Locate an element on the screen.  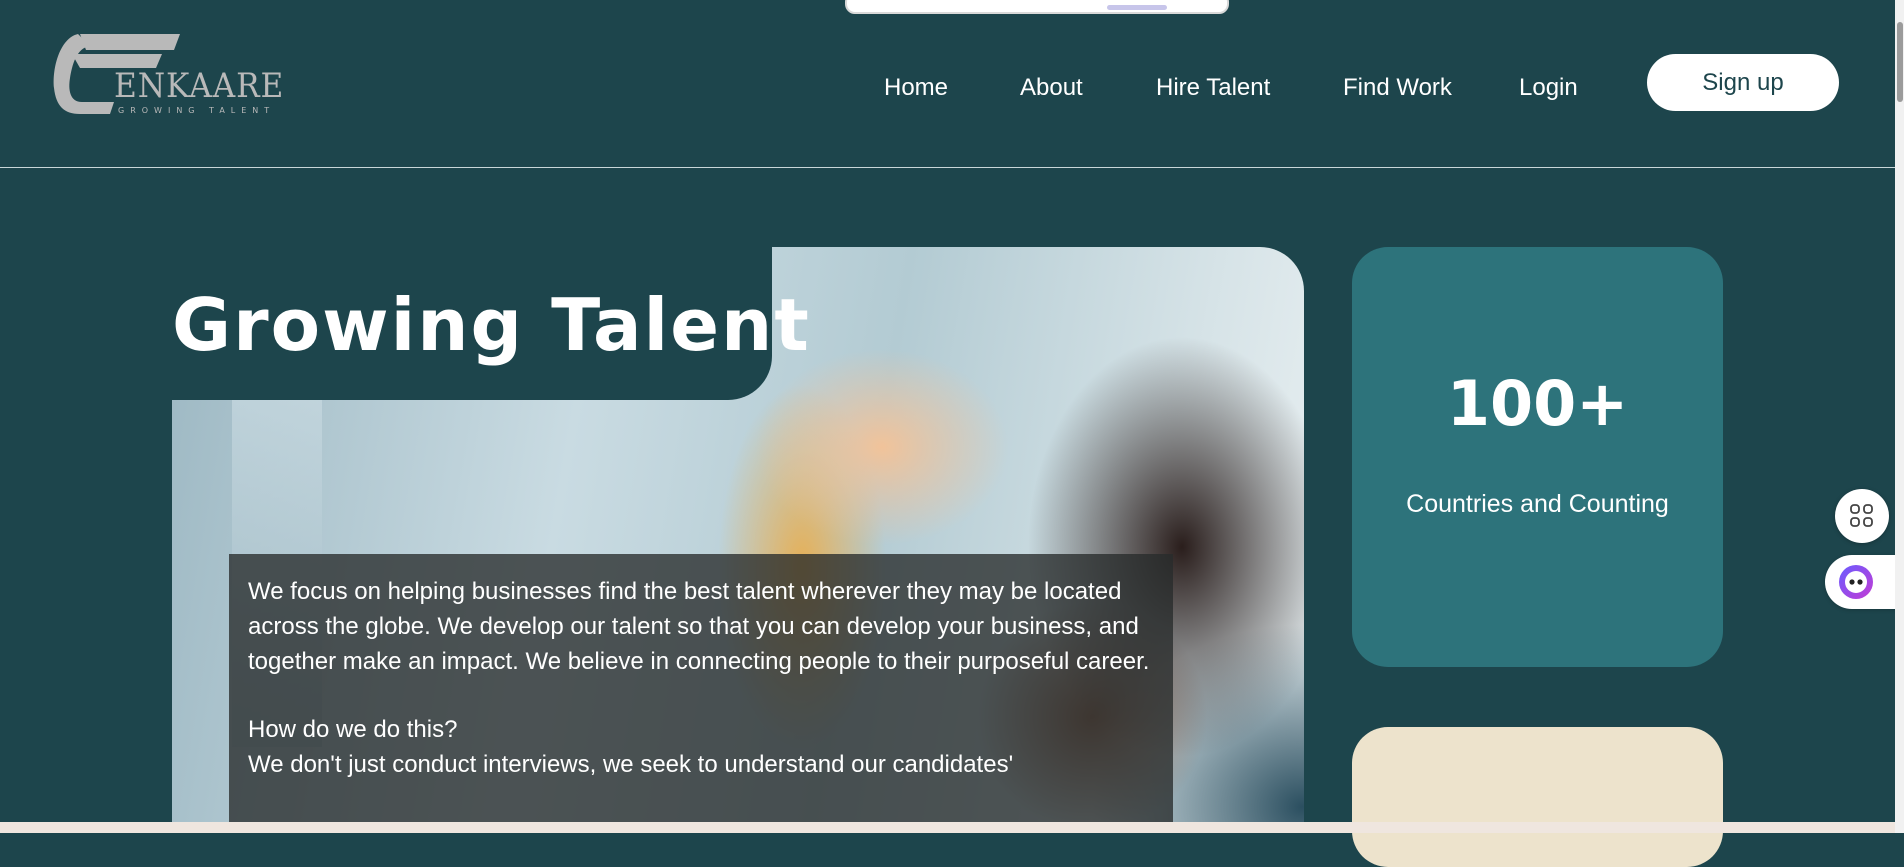
nav-hire-talent: Hire Talent is located at coordinates (1213, 88).